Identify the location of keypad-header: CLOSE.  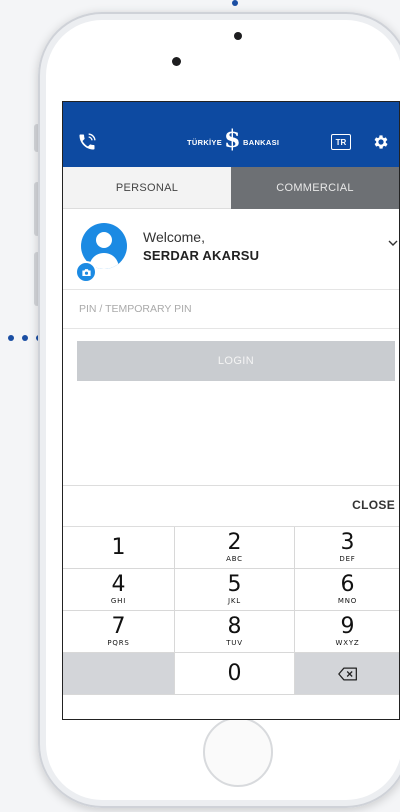
(231, 505).